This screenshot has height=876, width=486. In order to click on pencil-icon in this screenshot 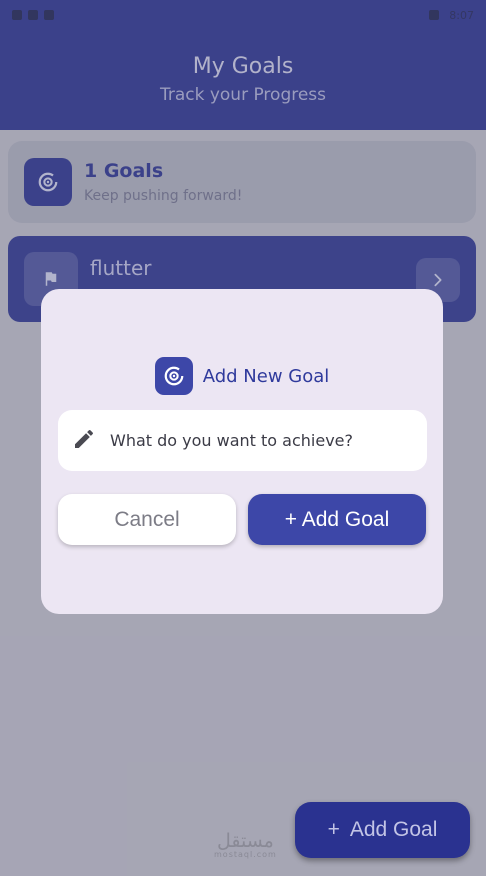, I will do `click(84, 441)`.